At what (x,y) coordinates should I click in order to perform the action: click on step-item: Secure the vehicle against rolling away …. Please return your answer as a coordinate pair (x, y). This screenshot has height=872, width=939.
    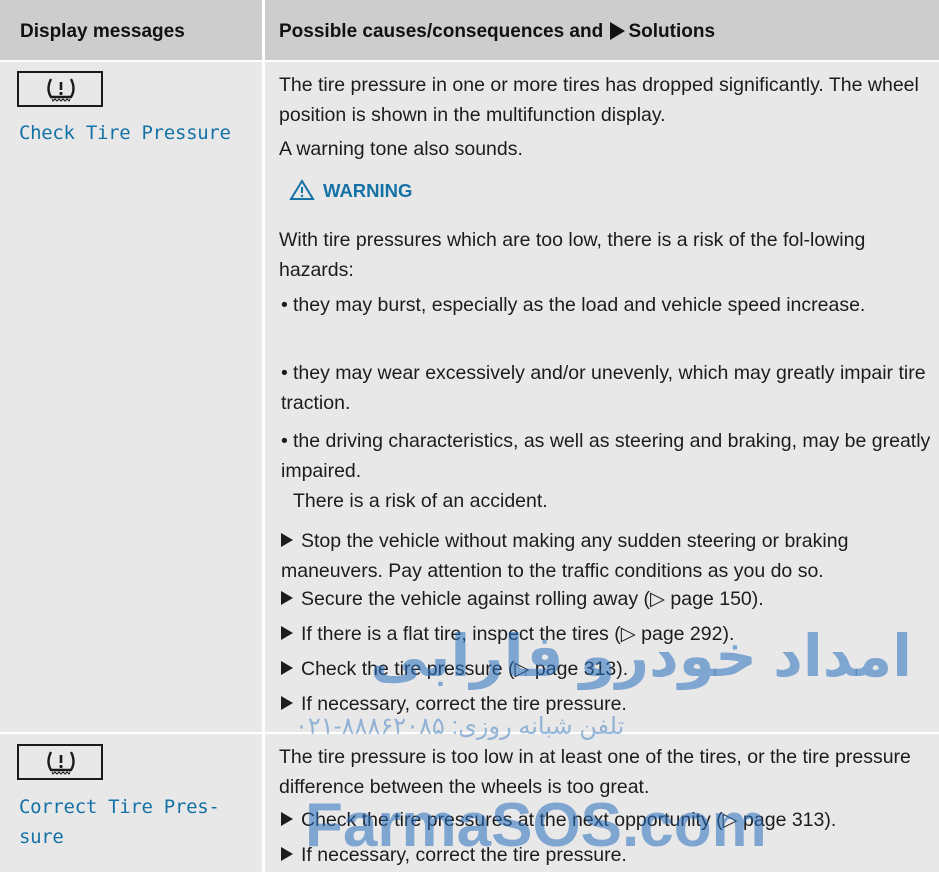
    Looking at the image, I should click on (606, 599).